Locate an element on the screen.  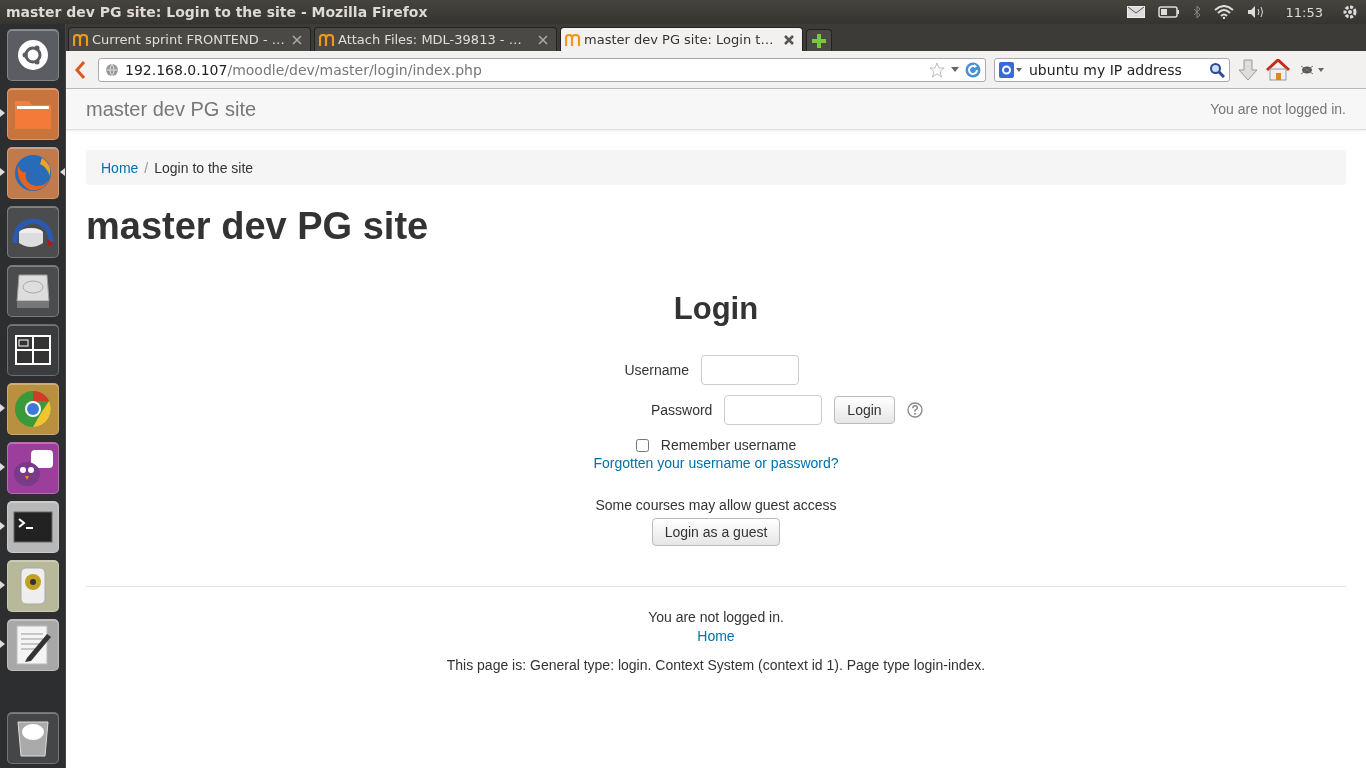
guest-login-button: Login as a guest is located at coordinates (716, 532).